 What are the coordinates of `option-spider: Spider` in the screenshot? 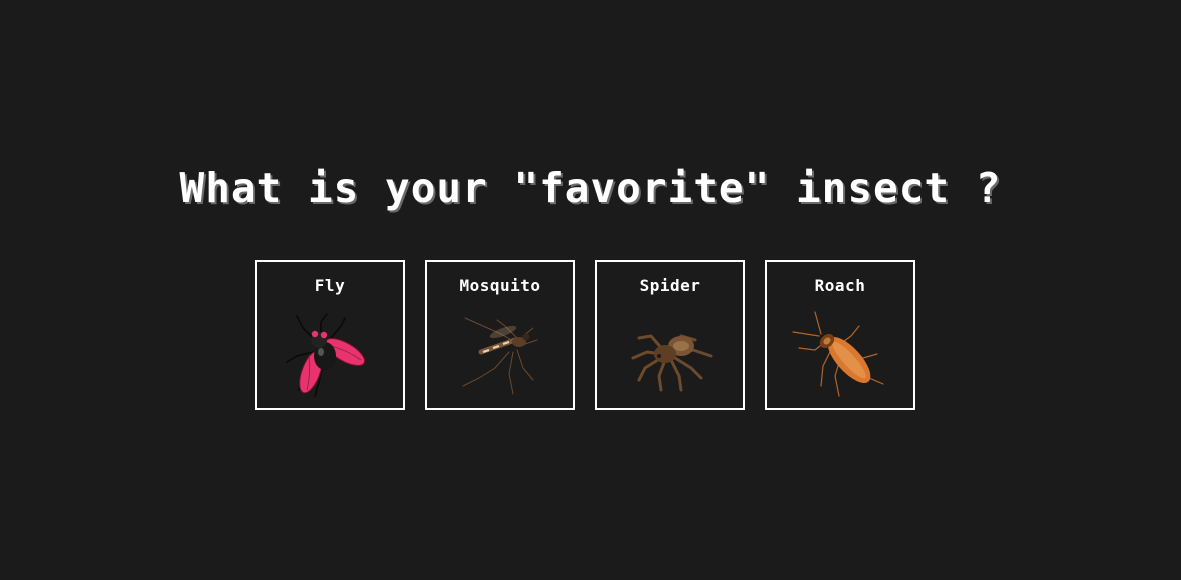 It's located at (670, 335).